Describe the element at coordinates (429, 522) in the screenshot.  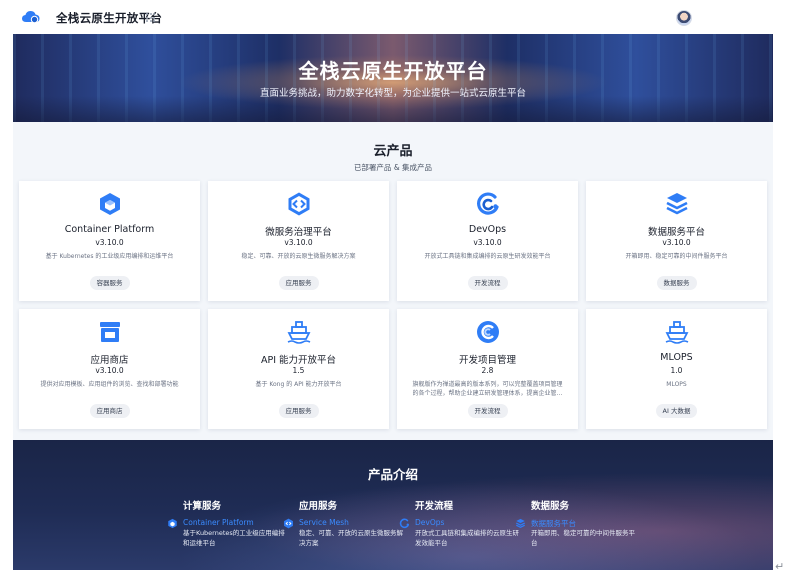
I see `intro-link: DevOps` at that location.